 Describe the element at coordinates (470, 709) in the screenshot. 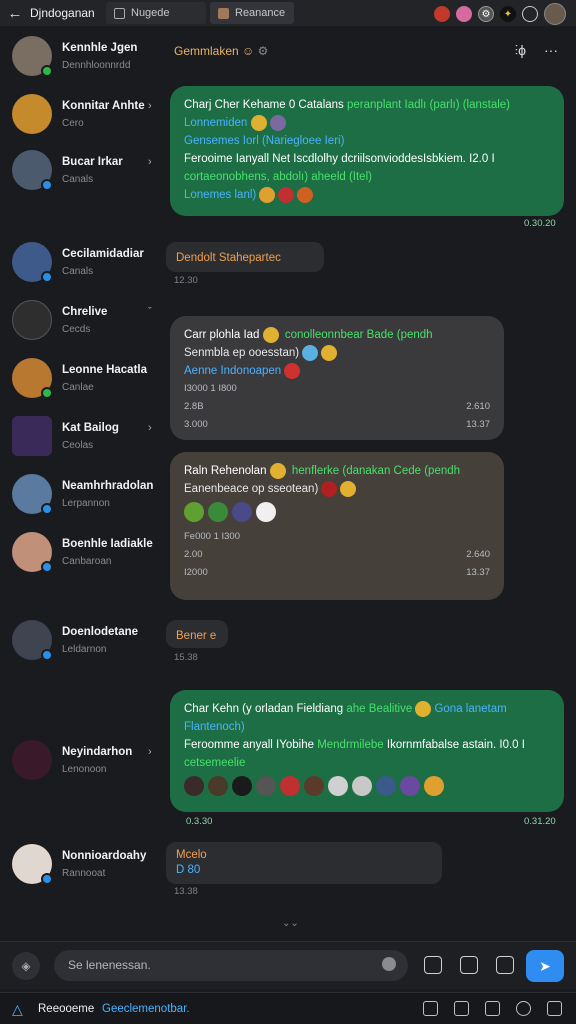

I see `message-link: Gona lanetam` at that location.